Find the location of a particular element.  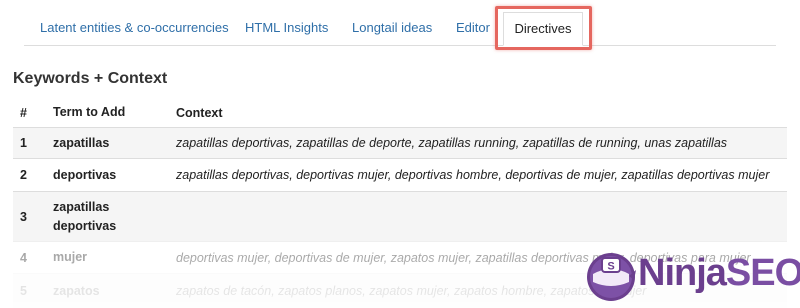

section-title: Keywords + Context is located at coordinates (90, 78).